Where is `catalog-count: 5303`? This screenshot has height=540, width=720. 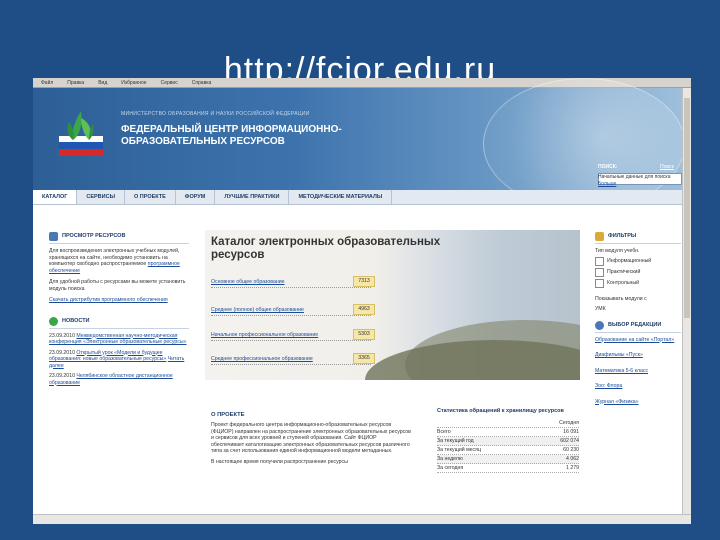
catalog-count: 5303 is located at coordinates (364, 334).